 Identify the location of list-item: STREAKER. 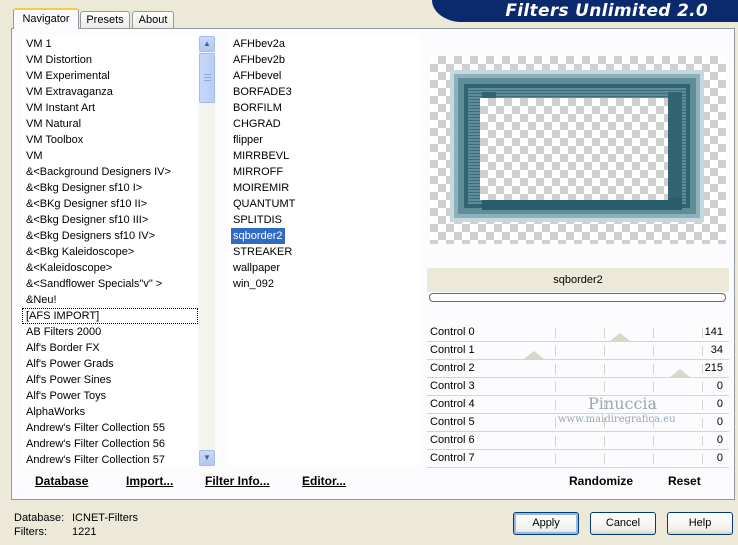
(324, 252).